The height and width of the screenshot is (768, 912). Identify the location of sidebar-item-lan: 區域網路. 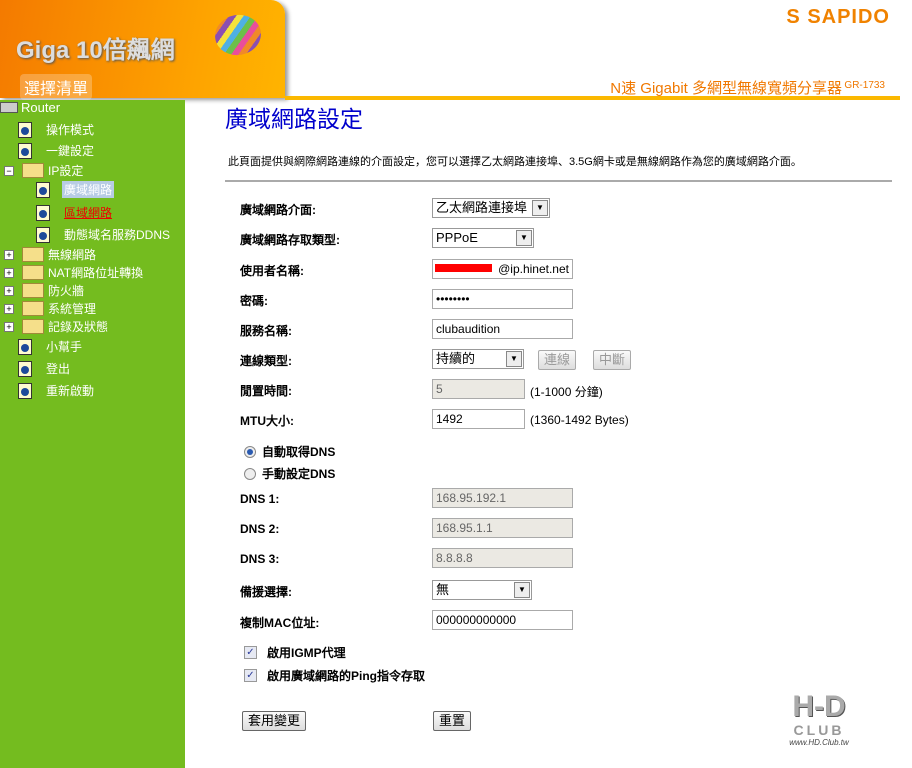
(74, 212).